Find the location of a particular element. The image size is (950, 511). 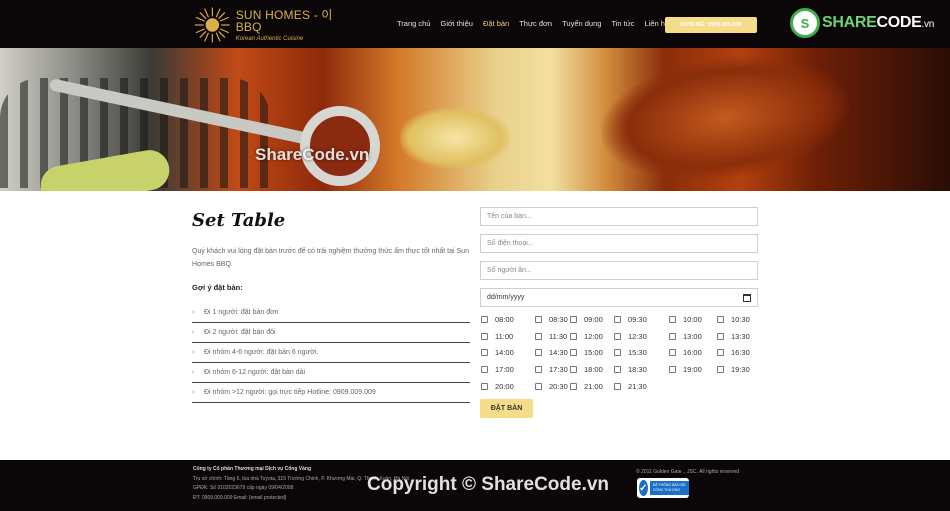

time-slot-option: 12:30 is located at coordinates (630, 336).